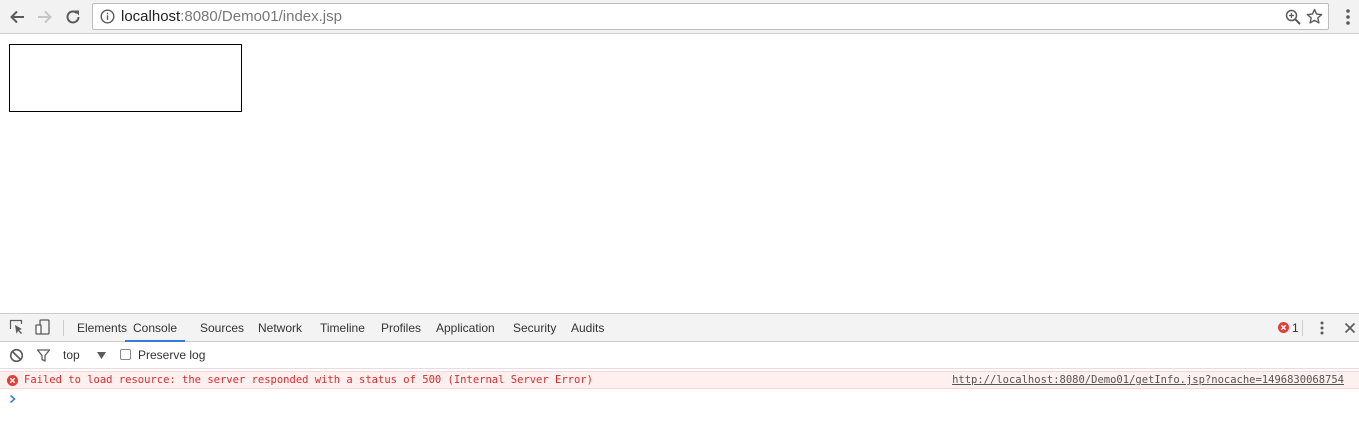  I want to click on result-div, so click(125, 78).